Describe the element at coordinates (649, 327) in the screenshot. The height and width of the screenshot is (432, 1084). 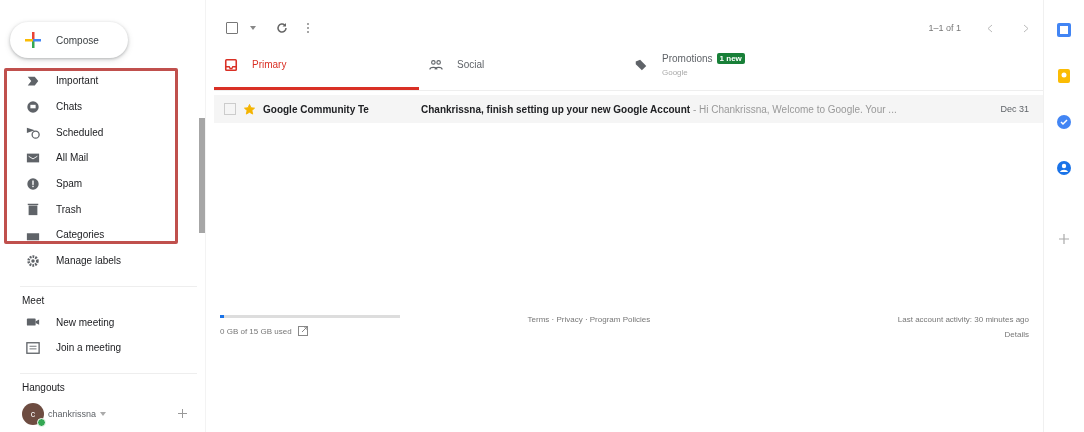
I see `footer-links: Terms · Privacy · Program Policies` at that location.